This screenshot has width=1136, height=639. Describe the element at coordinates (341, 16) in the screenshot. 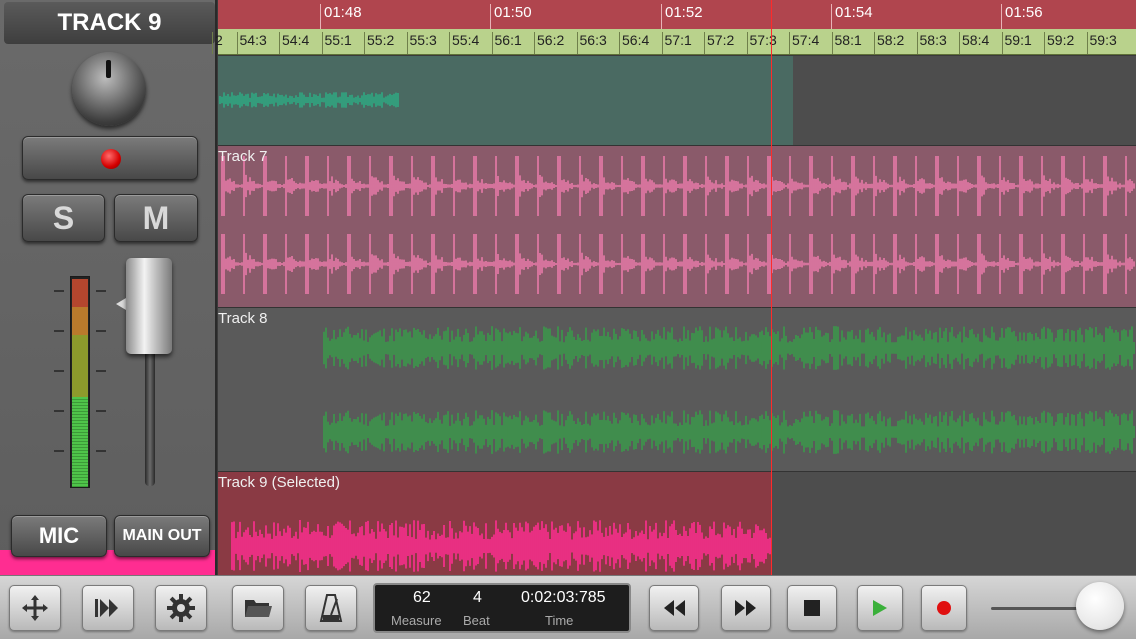

I see `time-marker: 01:48` at that location.